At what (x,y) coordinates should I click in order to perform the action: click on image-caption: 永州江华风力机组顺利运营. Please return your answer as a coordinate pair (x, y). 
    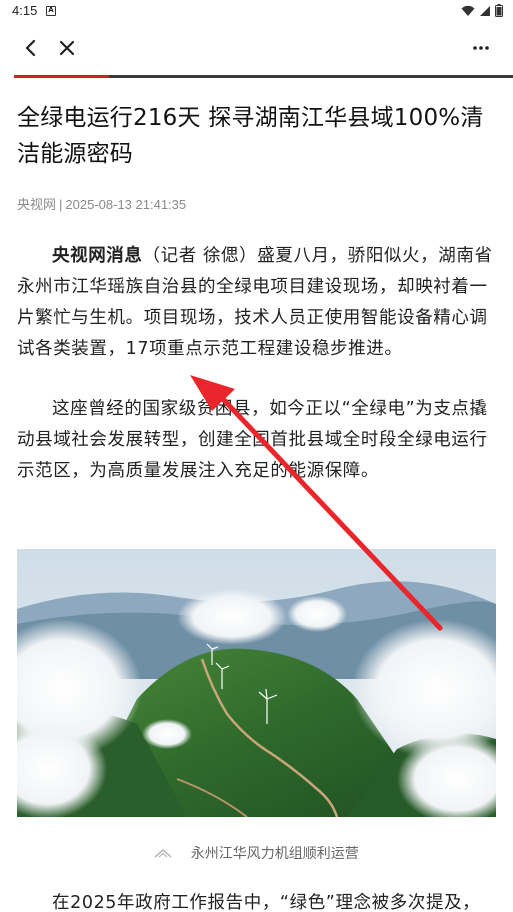
    Looking at the image, I should click on (256, 853).